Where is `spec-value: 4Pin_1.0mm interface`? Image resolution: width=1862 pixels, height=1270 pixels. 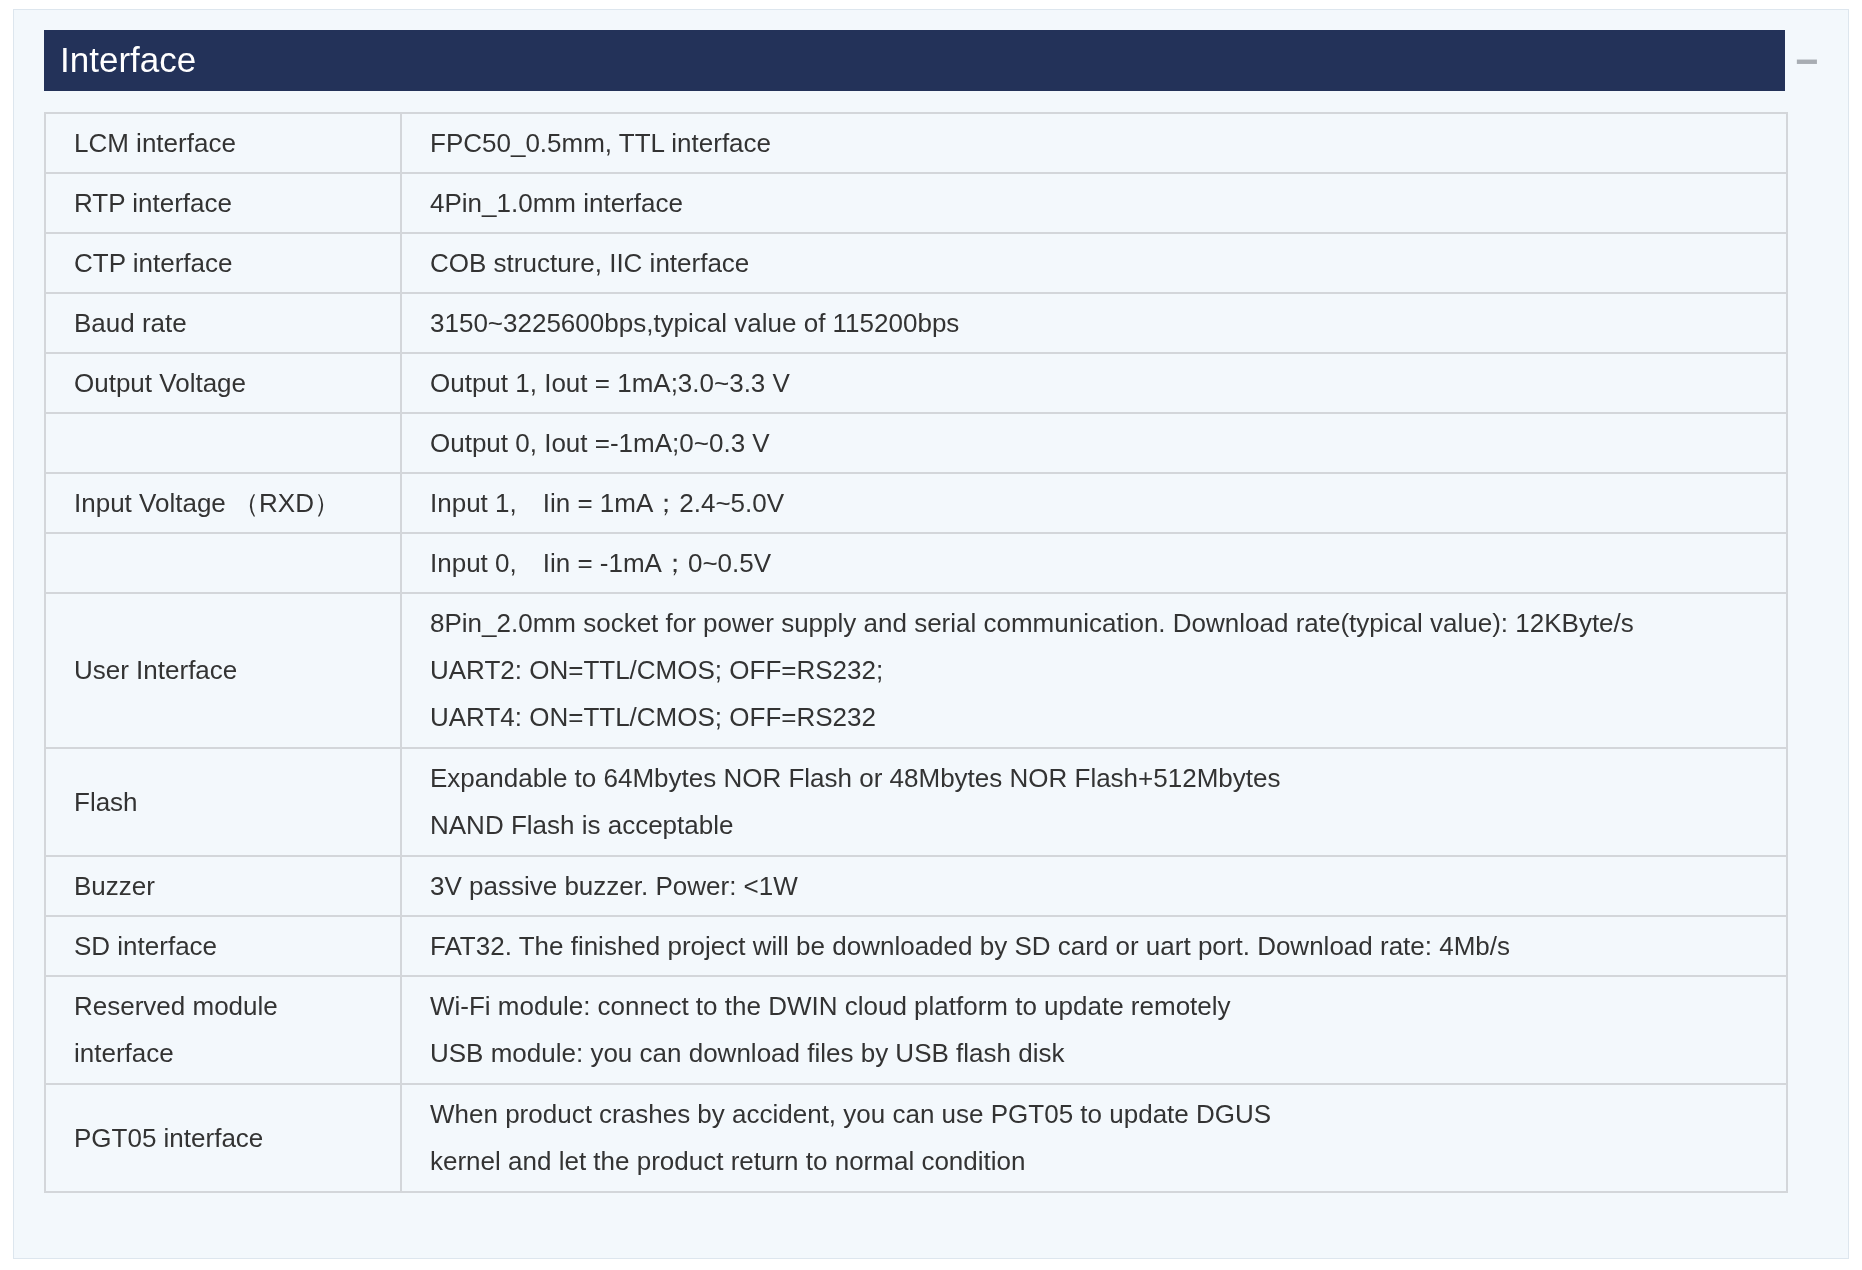 spec-value: 4Pin_1.0mm interface is located at coordinates (557, 203).